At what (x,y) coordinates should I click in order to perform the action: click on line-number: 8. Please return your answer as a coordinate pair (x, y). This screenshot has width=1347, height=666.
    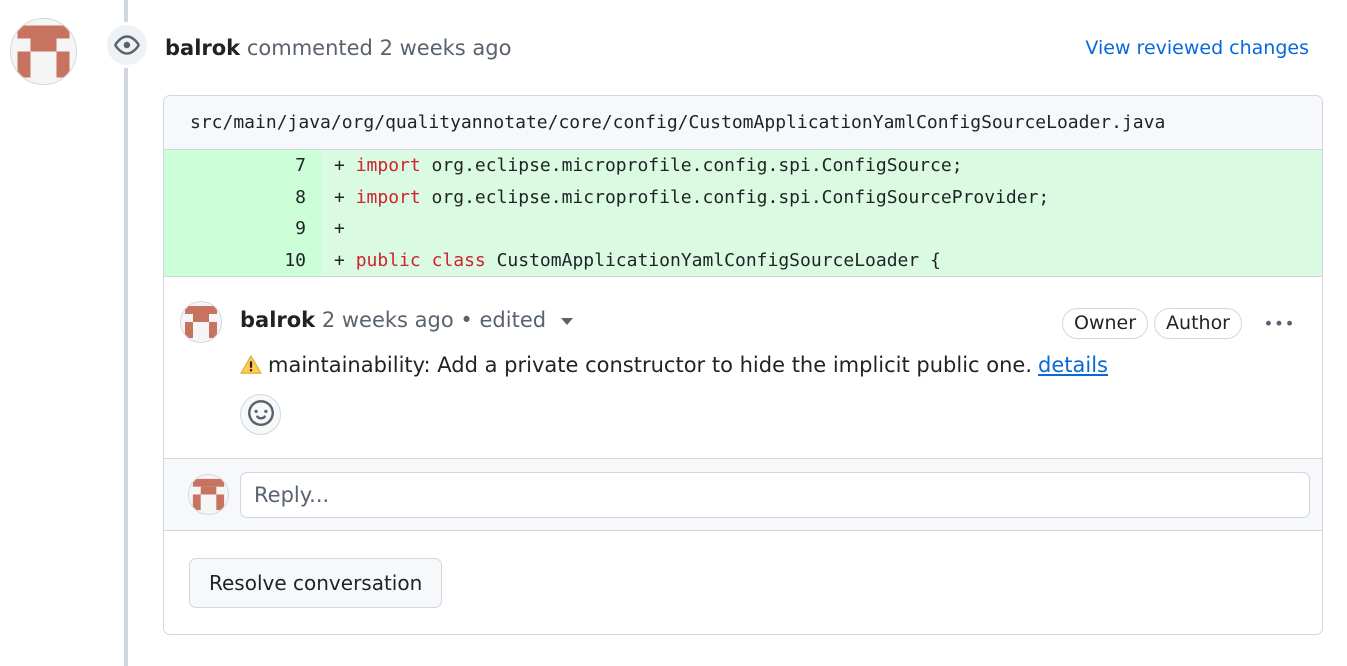
    Looking at the image, I should click on (243, 197).